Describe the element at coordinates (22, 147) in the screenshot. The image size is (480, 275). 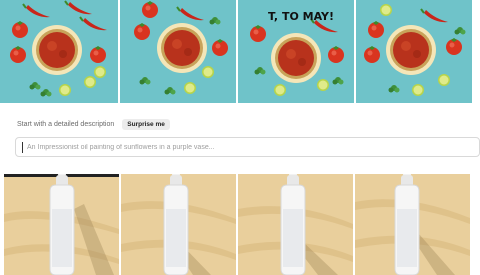
I see `text-cursor` at that location.